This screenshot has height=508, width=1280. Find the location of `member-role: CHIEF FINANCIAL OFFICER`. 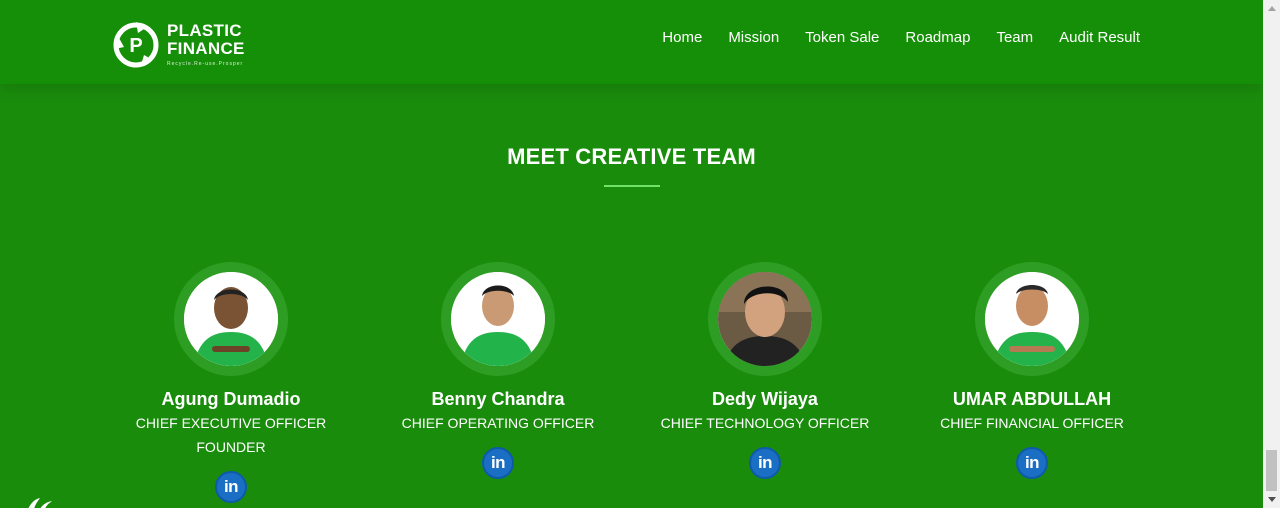

member-role: CHIEF FINANCIAL OFFICER is located at coordinates (1032, 423).